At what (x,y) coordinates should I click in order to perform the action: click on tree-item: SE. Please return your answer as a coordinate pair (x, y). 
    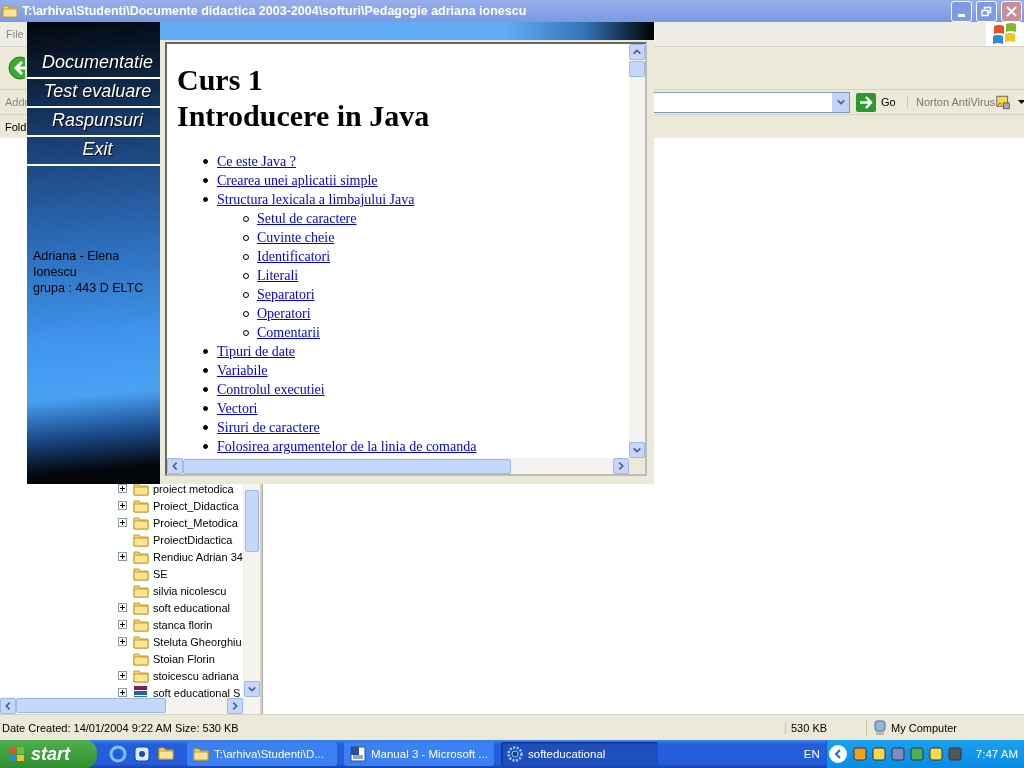
    Looking at the image, I should click on (160, 573).